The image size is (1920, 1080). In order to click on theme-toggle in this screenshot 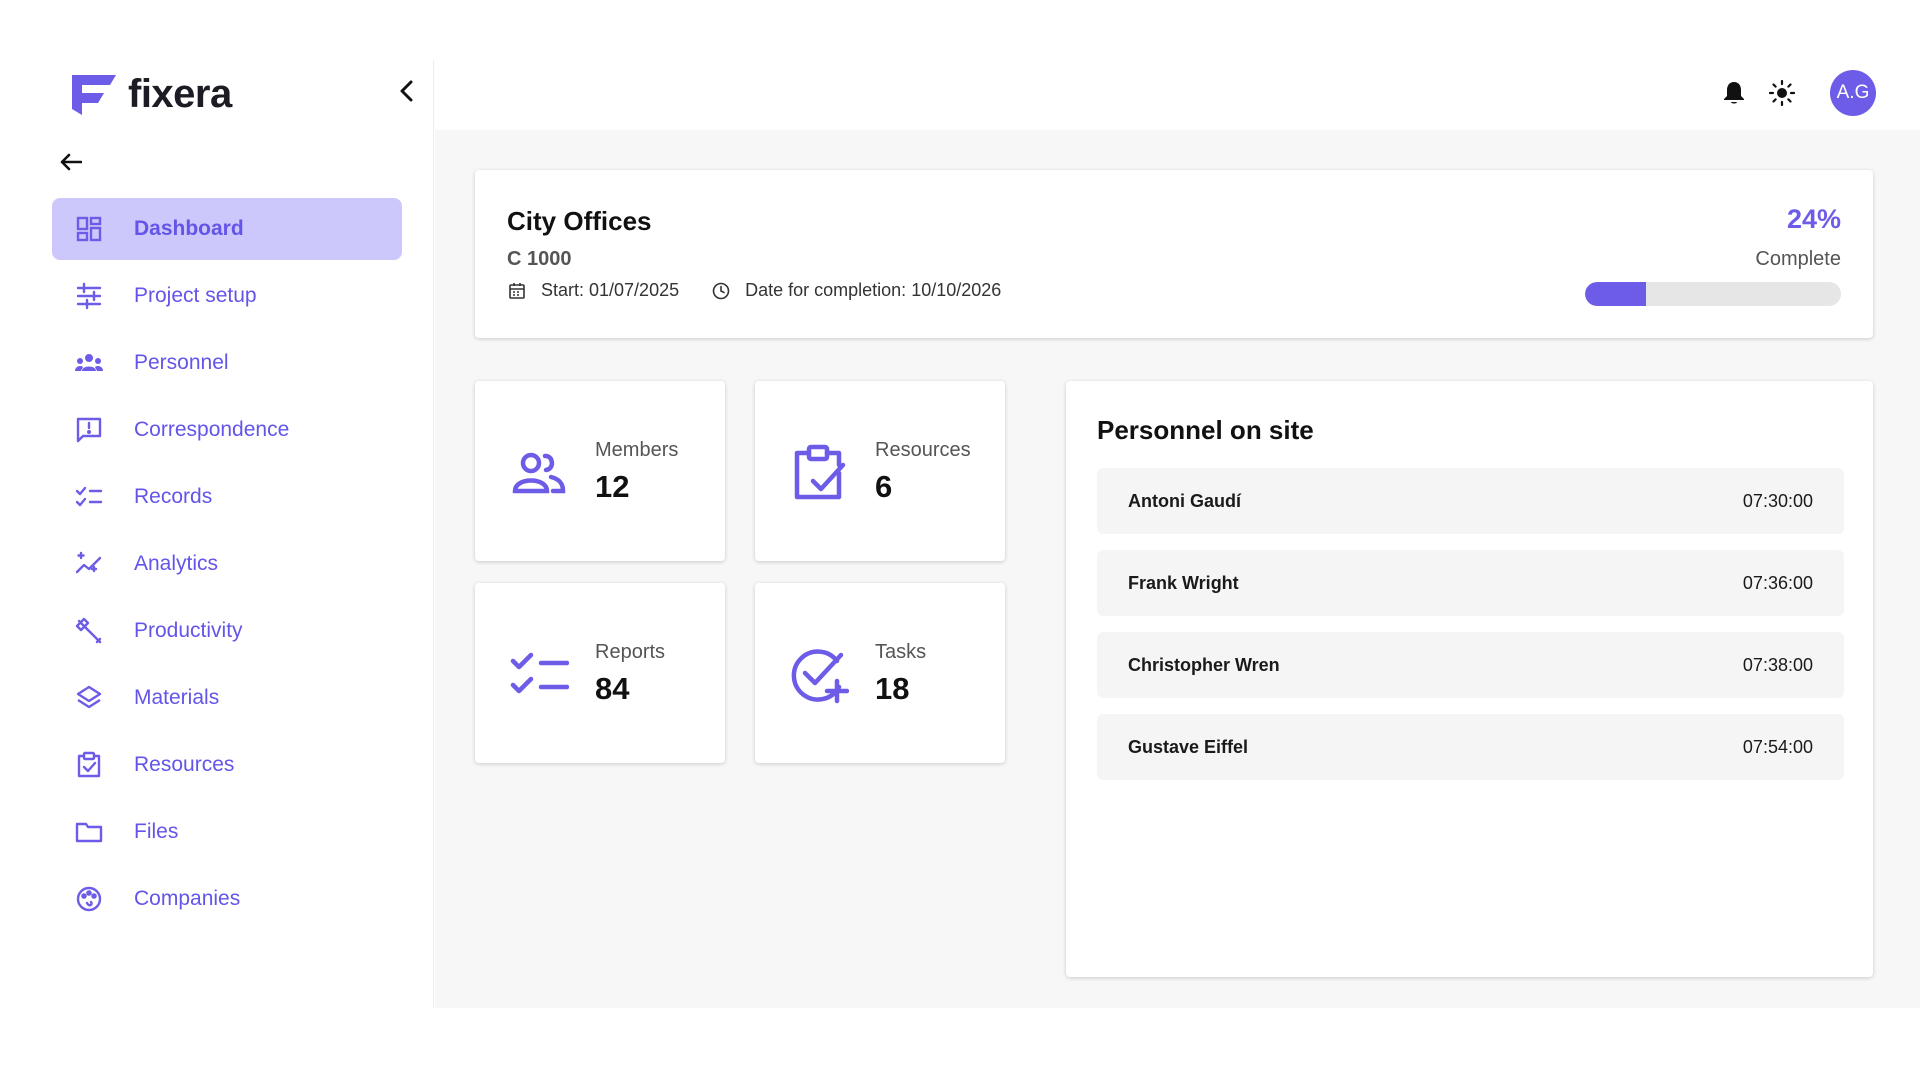, I will do `click(1782, 93)`.